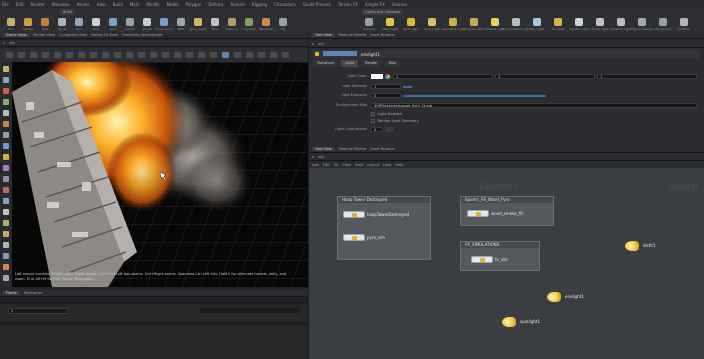 This screenshot has width=704, height=359. Describe the element at coordinates (118, 4) in the screenshot. I see `menu-item-build: Build` at that location.